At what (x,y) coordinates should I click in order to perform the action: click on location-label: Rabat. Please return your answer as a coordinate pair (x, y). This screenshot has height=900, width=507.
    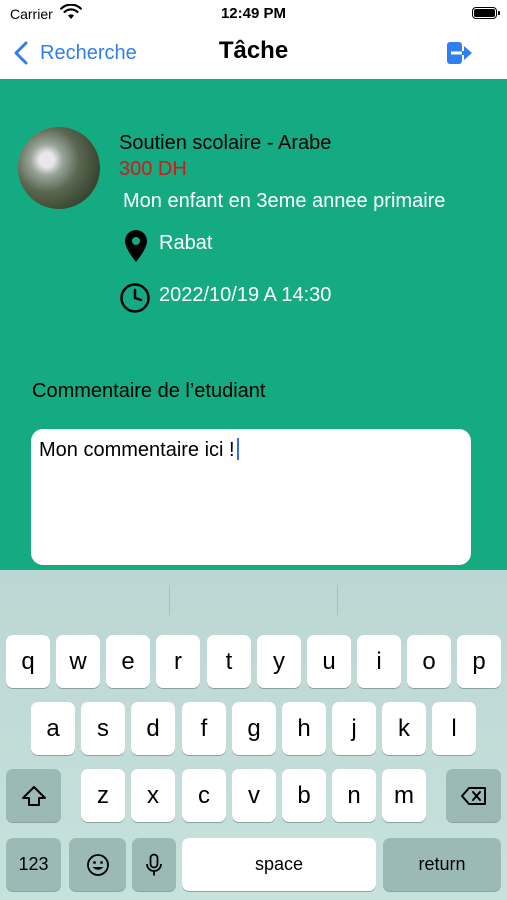
    Looking at the image, I should click on (186, 243).